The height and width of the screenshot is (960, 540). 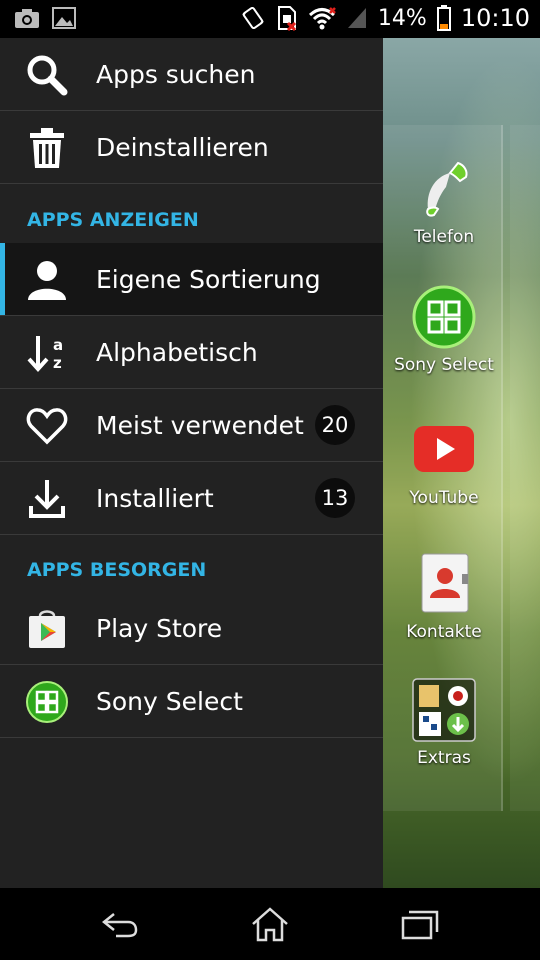 What do you see at coordinates (47, 148) in the screenshot?
I see `trash-icon` at bounding box center [47, 148].